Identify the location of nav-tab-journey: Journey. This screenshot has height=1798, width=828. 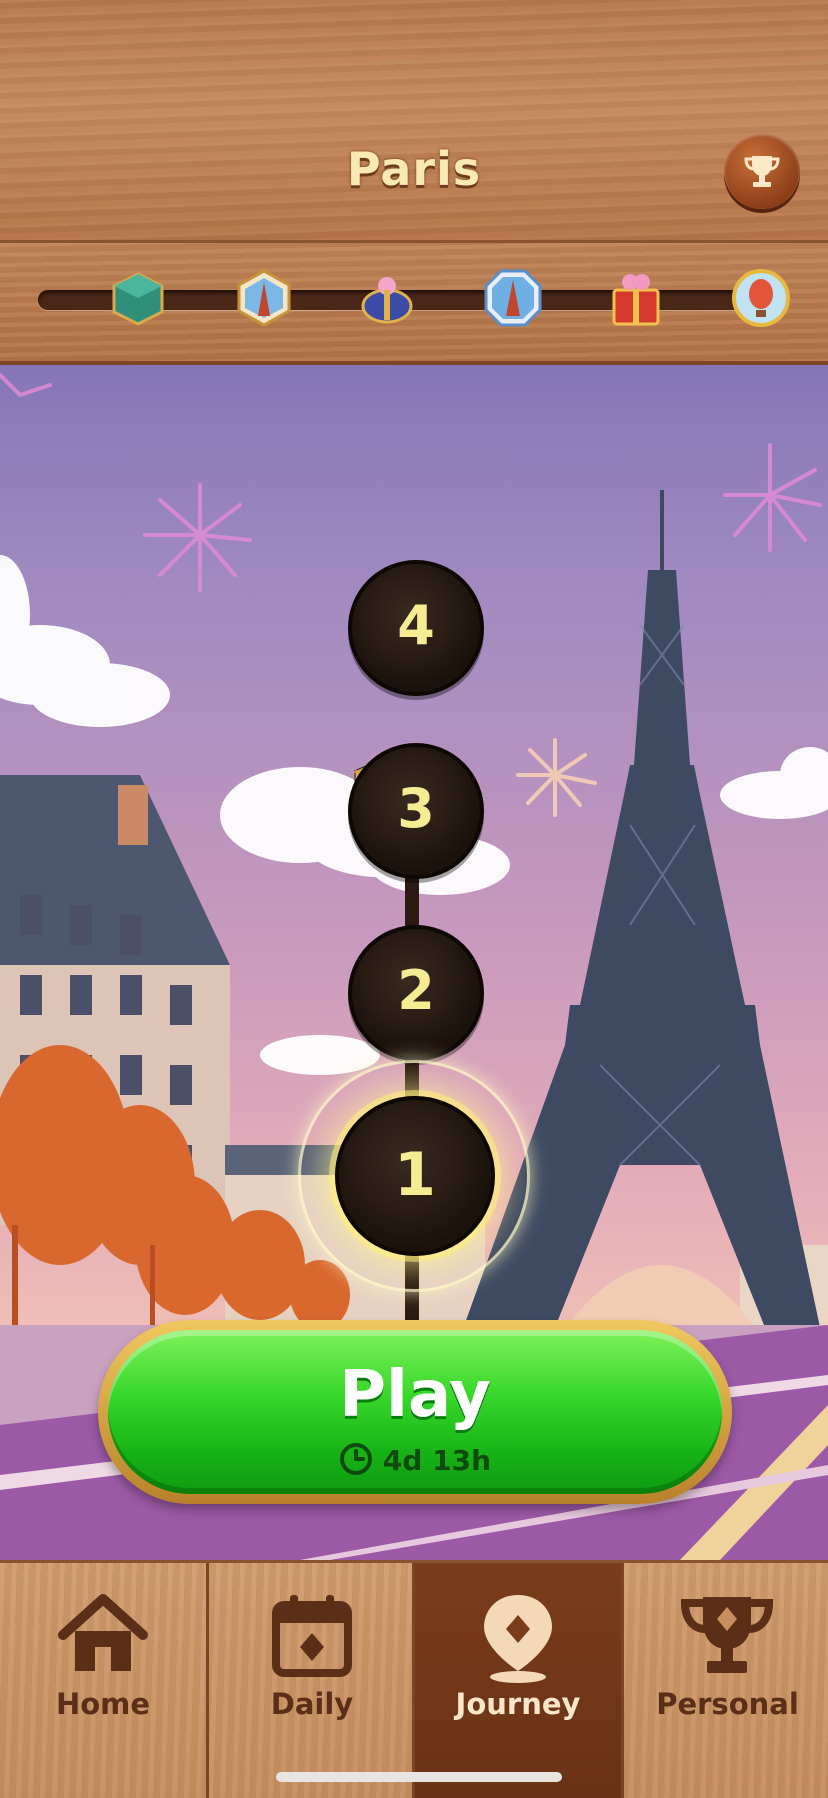
(516, 1680).